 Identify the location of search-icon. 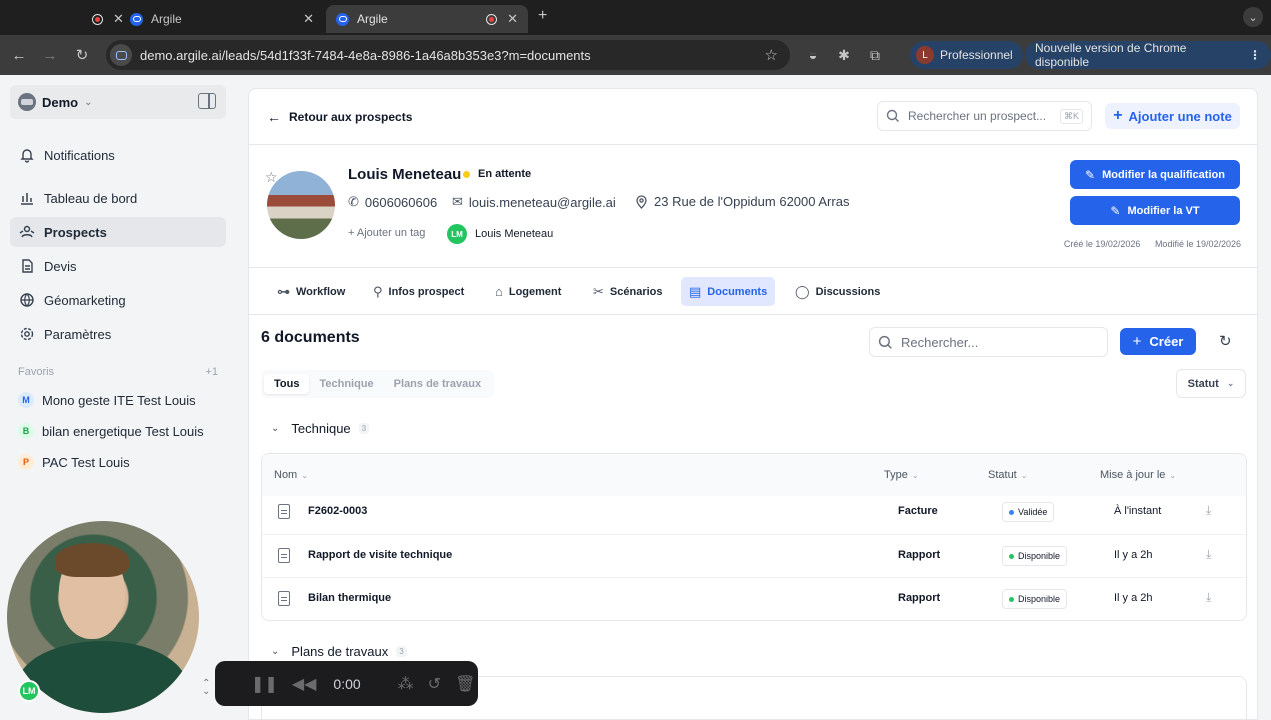
(892, 115).